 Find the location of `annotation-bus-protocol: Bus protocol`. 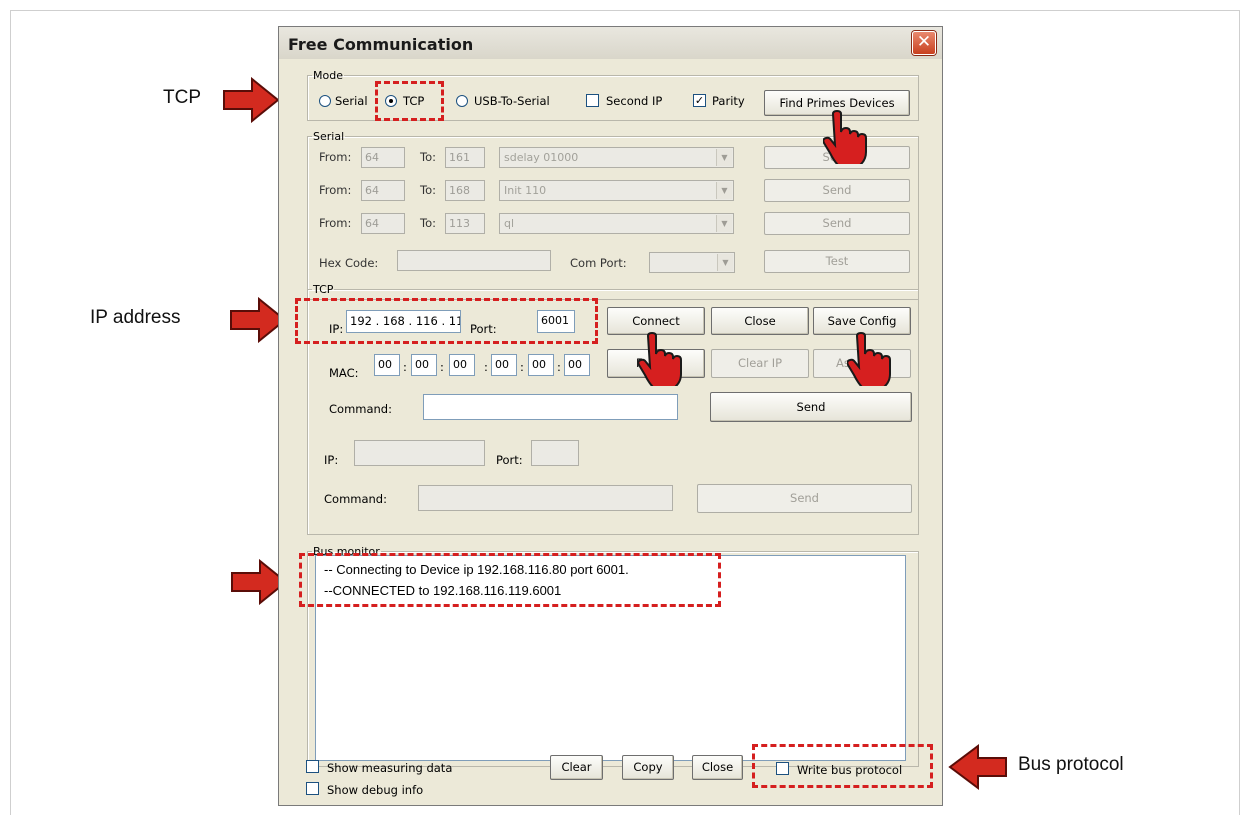

annotation-bus-protocol: Bus protocol is located at coordinates (1071, 764).